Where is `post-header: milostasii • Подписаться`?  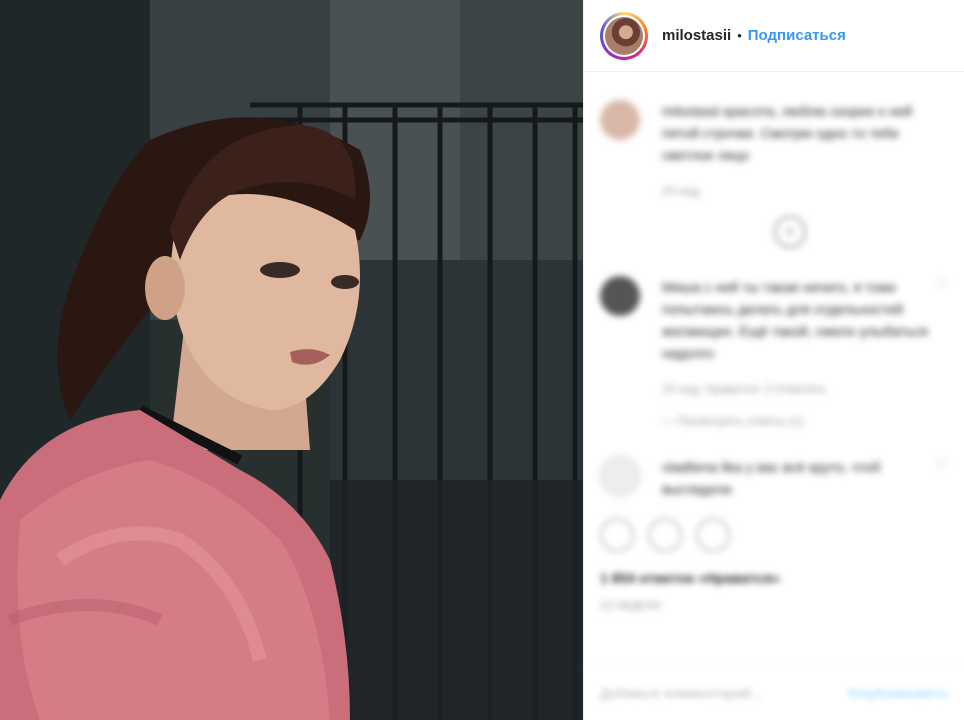
post-header: milostasii • Подписаться is located at coordinates (774, 36).